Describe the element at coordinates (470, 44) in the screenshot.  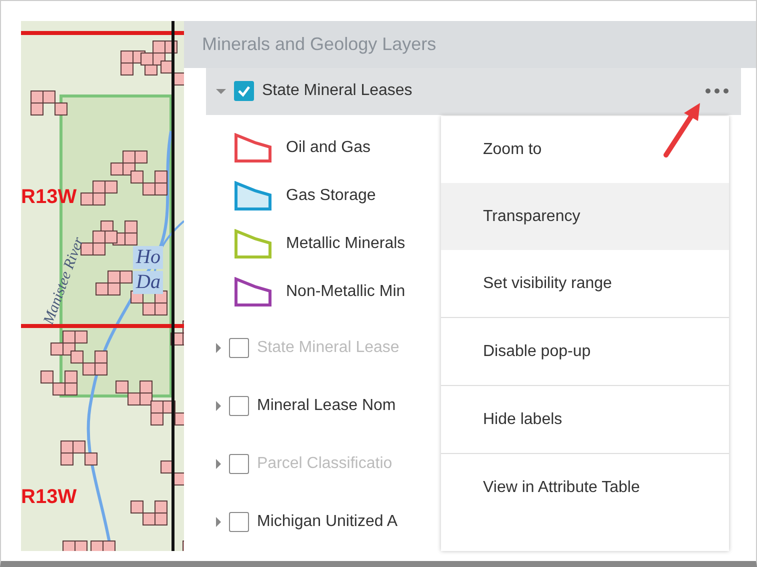
I see `panel-title: Minerals and Geology Layers` at that location.